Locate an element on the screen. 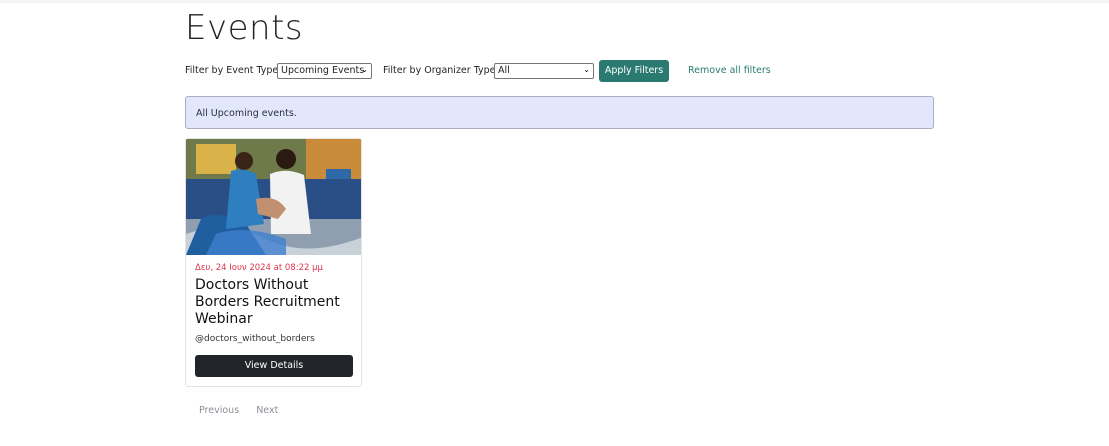  event-organizer: @doctors_without_borders is located at coordinates (255, 339).